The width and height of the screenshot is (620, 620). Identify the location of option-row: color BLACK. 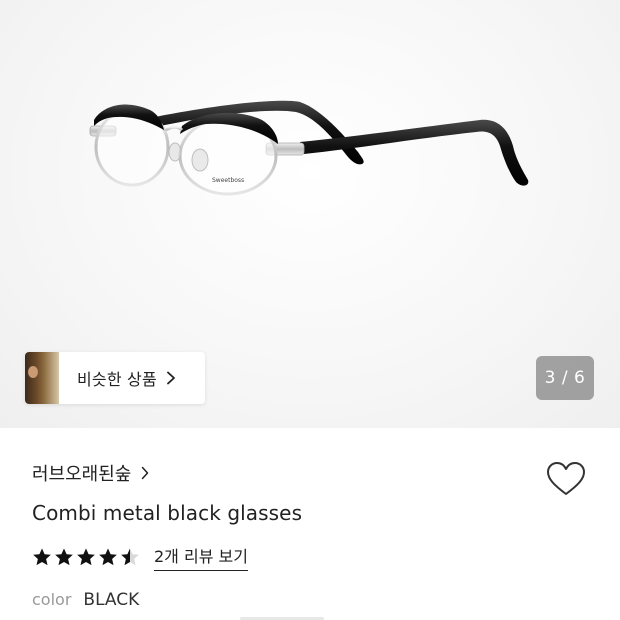
(85, 600).